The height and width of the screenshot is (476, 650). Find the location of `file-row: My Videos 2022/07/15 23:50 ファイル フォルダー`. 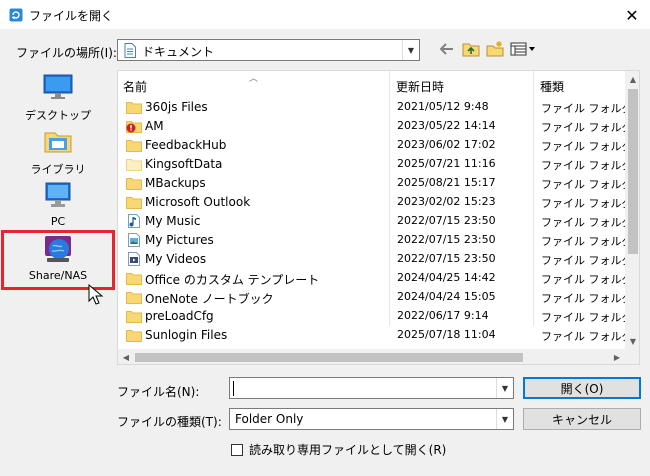

file-row: My Videos 2022/07/15 23:50 ファイル フォルダー is located at coordinates (374, 259).